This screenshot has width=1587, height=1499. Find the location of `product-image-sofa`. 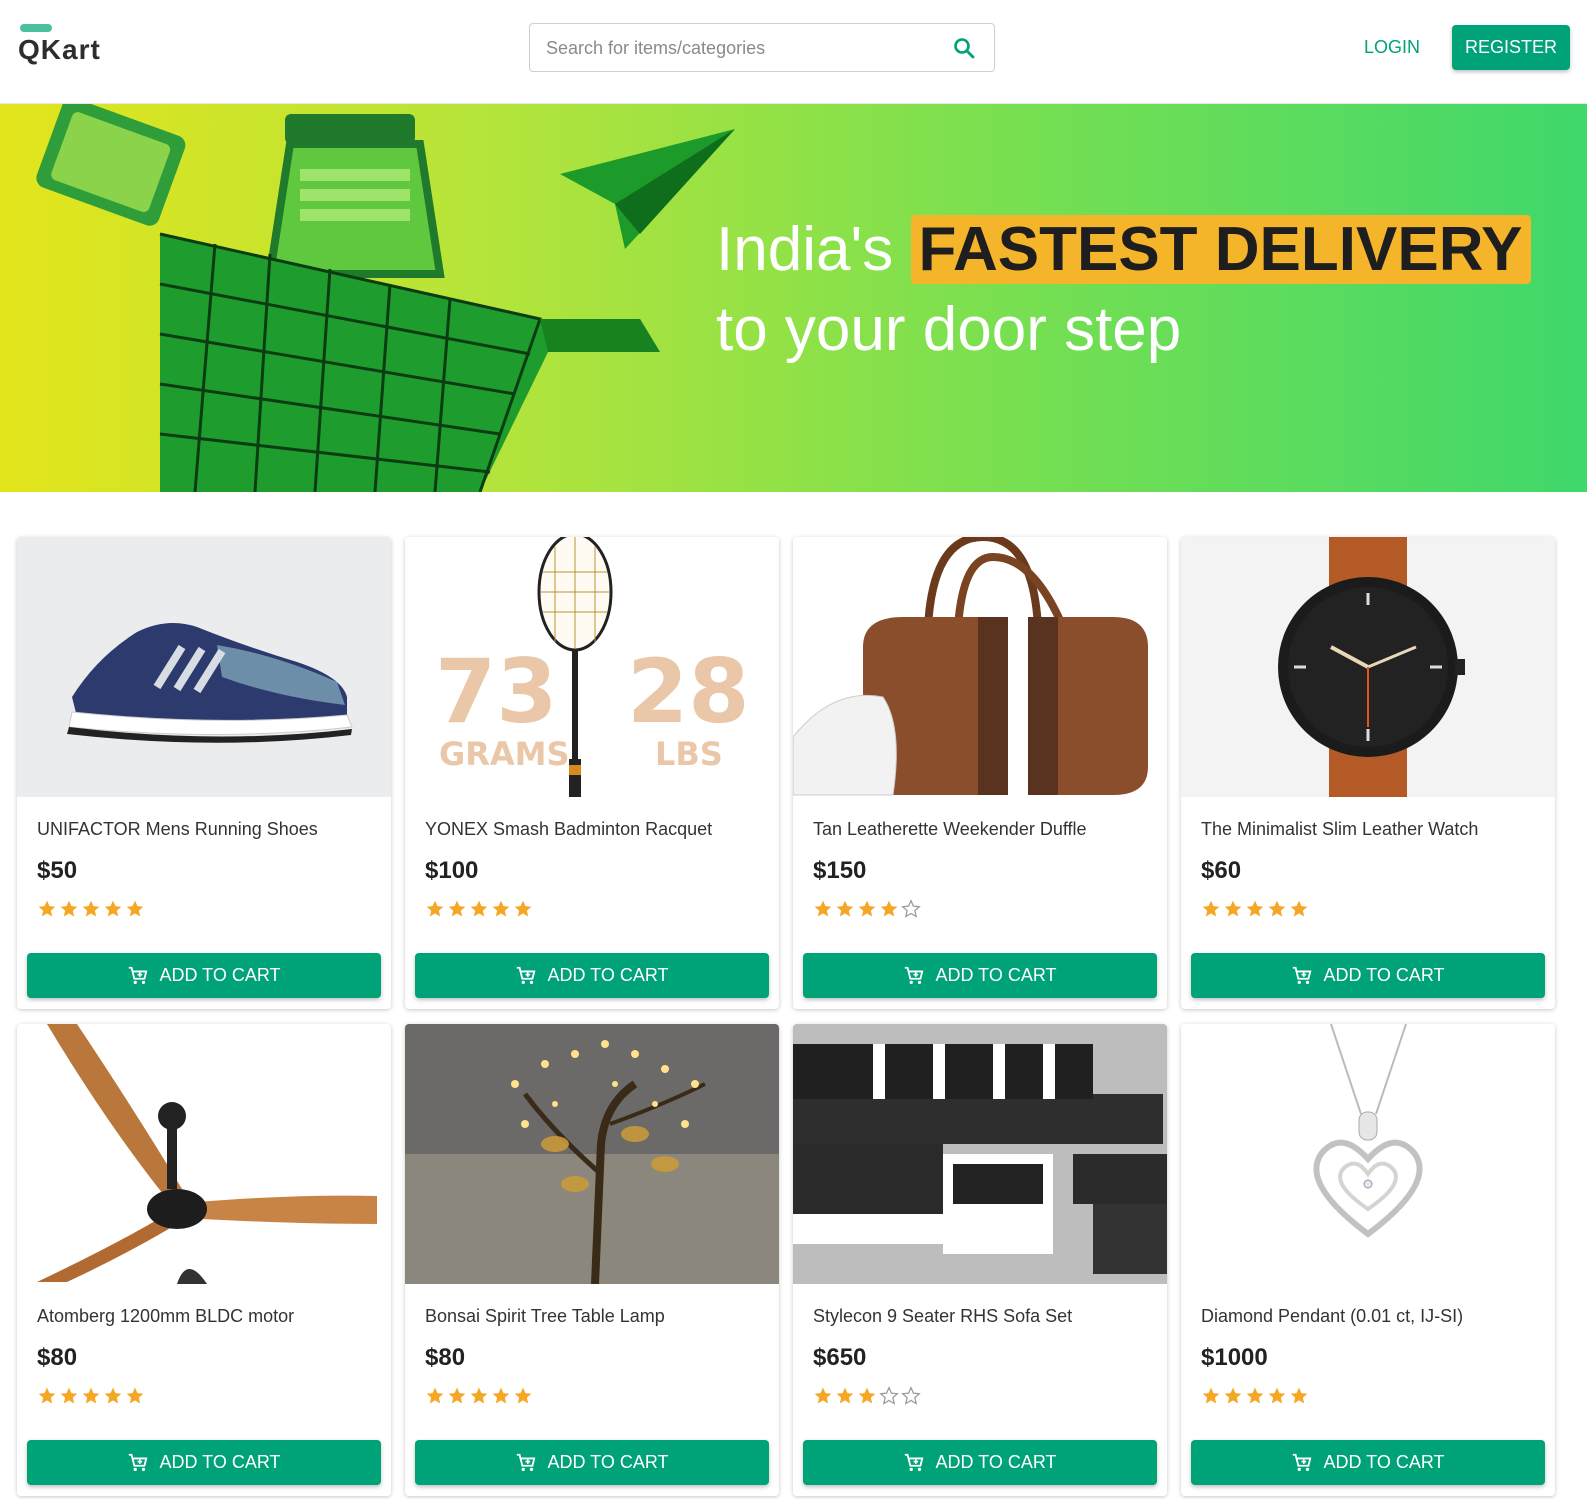

product-image-sofa is located at coordinates (980, 1154).